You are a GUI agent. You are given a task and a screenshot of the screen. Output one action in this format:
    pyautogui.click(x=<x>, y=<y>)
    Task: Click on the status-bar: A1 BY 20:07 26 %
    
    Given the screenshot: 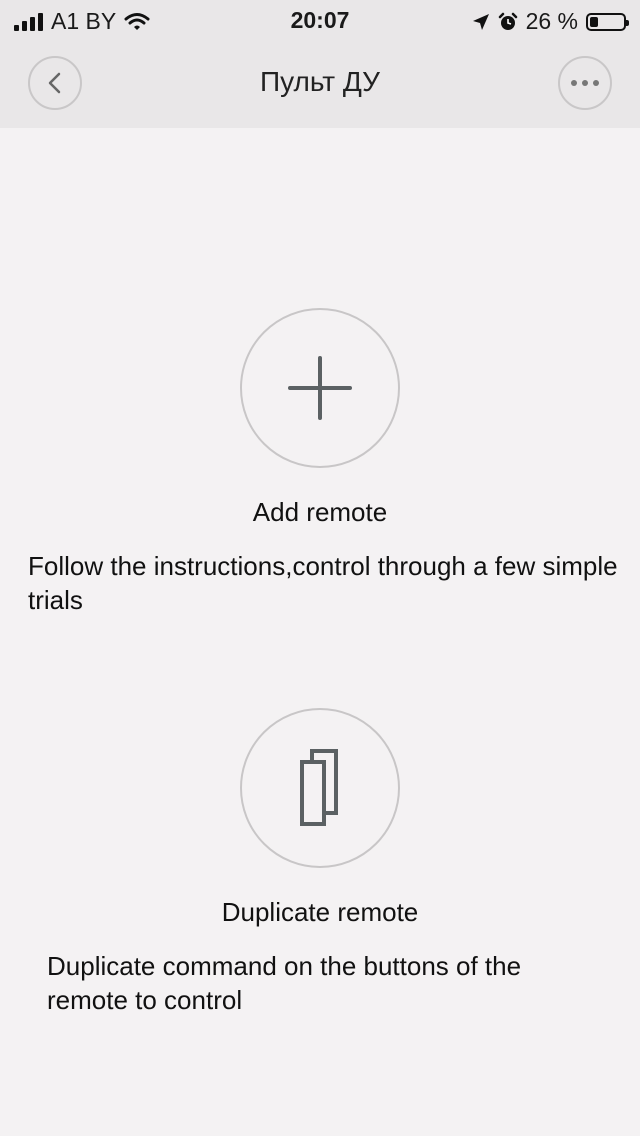 What is the action you would take?
    pyautogui.click(x=320, y=20)
    